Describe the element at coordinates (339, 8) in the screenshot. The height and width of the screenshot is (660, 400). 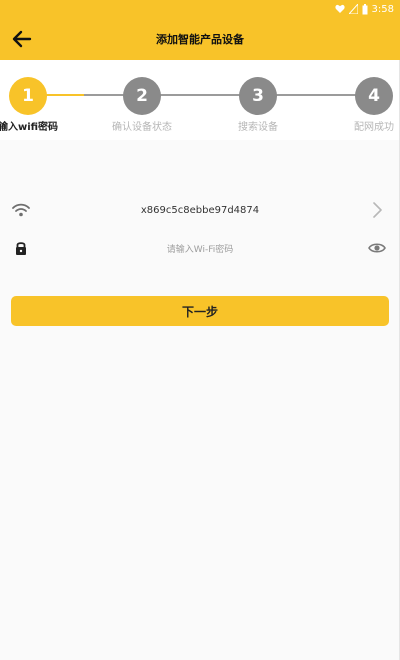
I see `heart-icon` at that location.